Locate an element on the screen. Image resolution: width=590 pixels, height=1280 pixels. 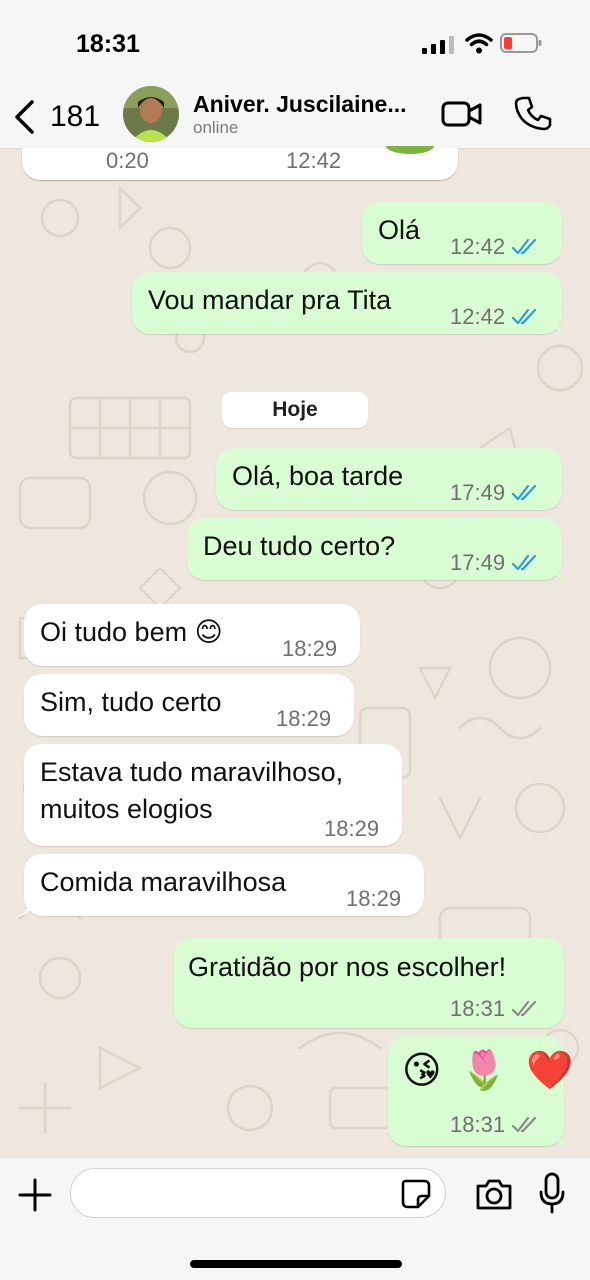
message-bubble-incoming: Oi tudo bem 😊 18:29 is located at coordinates (192, 635).